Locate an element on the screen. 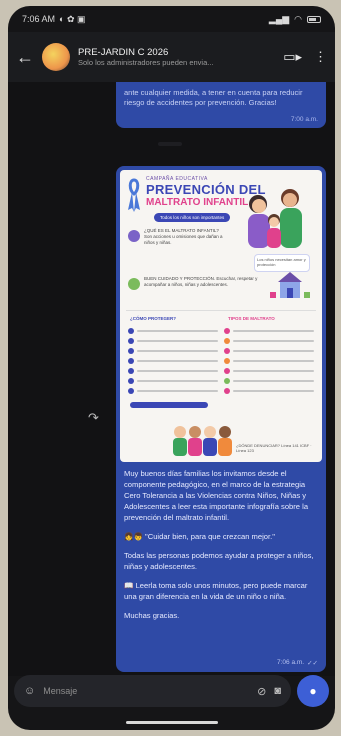  message-input-box: ☺ Mensaje ⊘ ◙ is located at coordinates (152, 691).